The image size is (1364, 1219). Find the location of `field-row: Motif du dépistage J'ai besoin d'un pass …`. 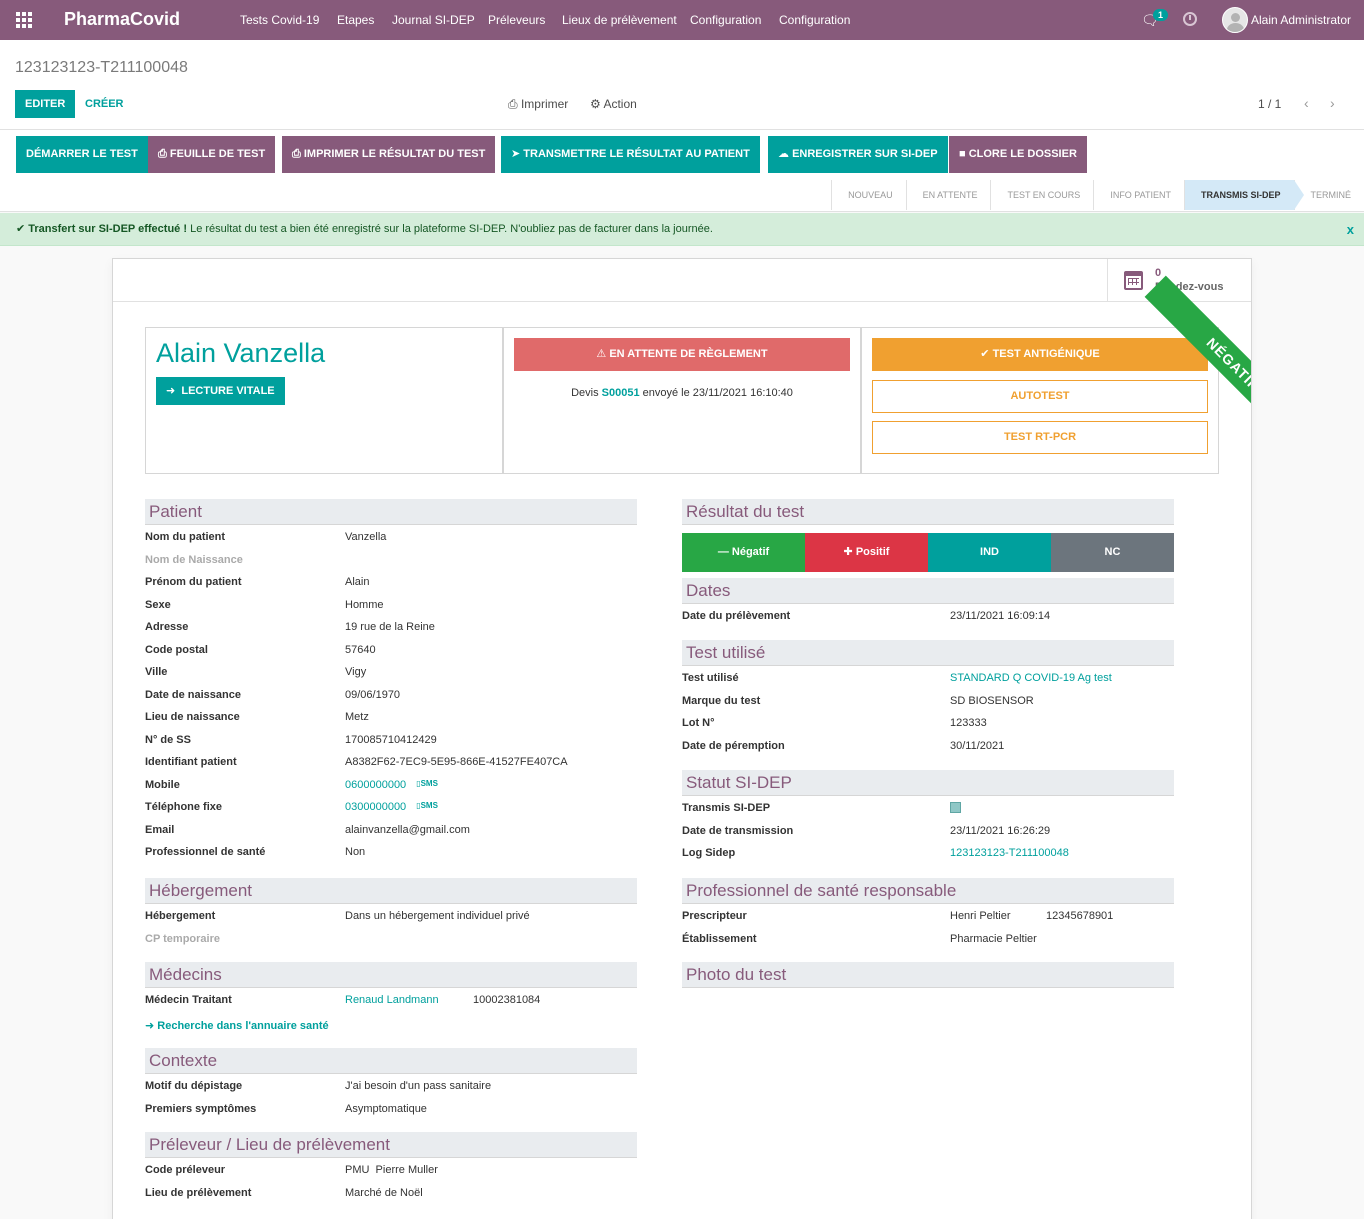

field-row: Motif du dépistage J'ai besoin d'un pass … is located at coordinates (318, 1086).